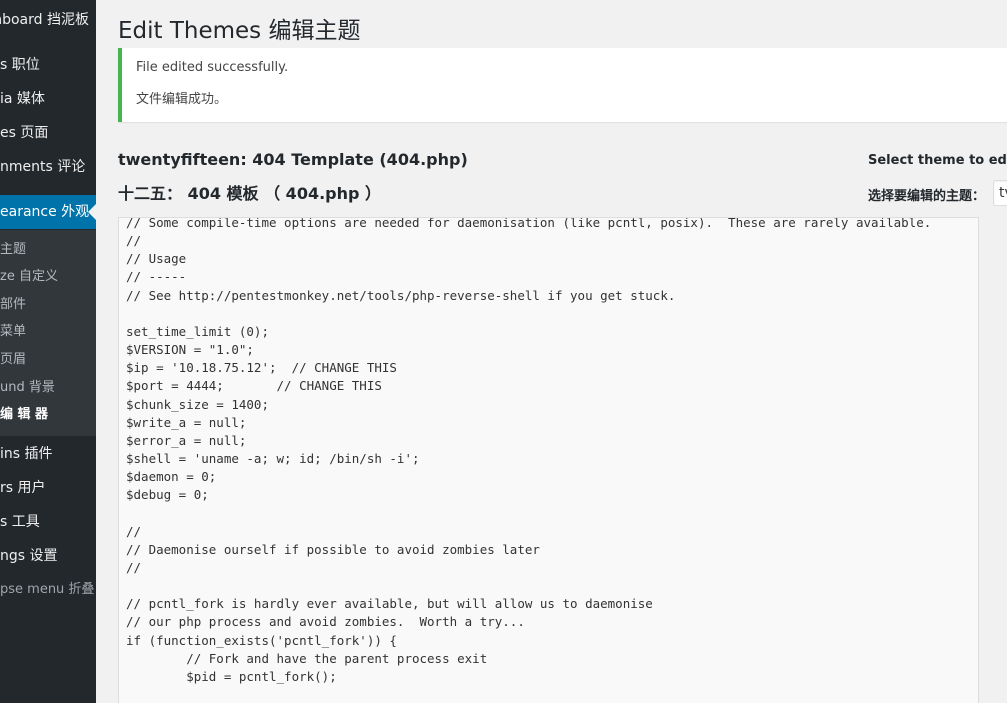  I want to click on menu-tools-label: s 工具, so click(20, 522).